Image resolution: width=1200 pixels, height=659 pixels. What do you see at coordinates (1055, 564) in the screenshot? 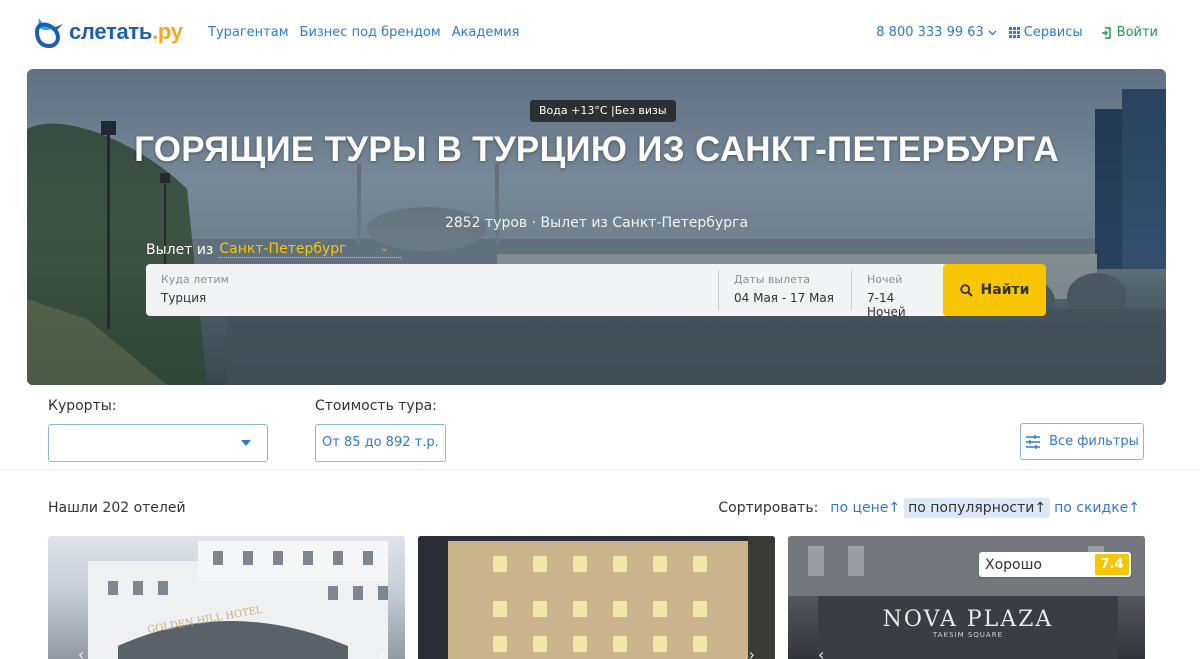
I see `rating-badge: Хорошо 7.4` at bounding box center [1055, 564].